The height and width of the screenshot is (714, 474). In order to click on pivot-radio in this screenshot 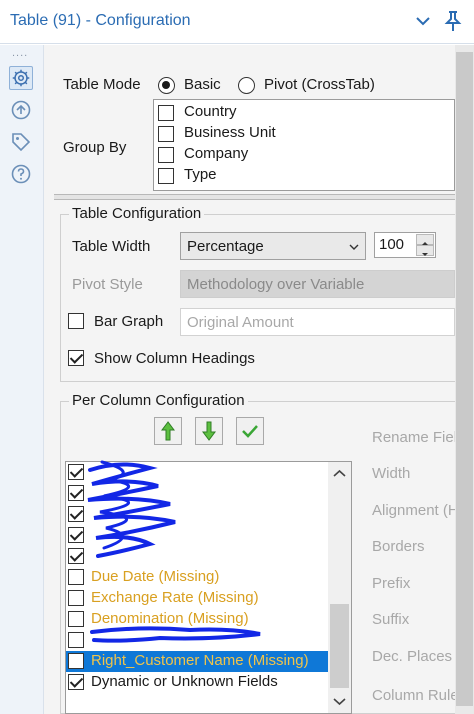, I will do `click(246, 85)`.